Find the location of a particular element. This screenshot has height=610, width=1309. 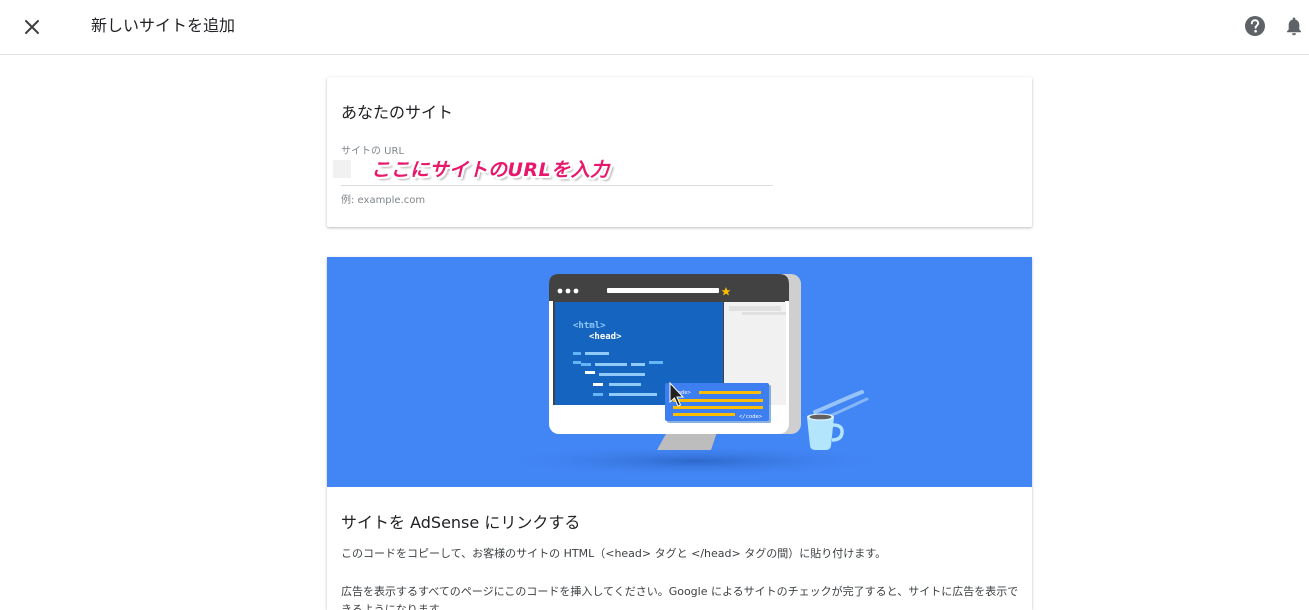

close-icon is located at coordinates (32, 27).